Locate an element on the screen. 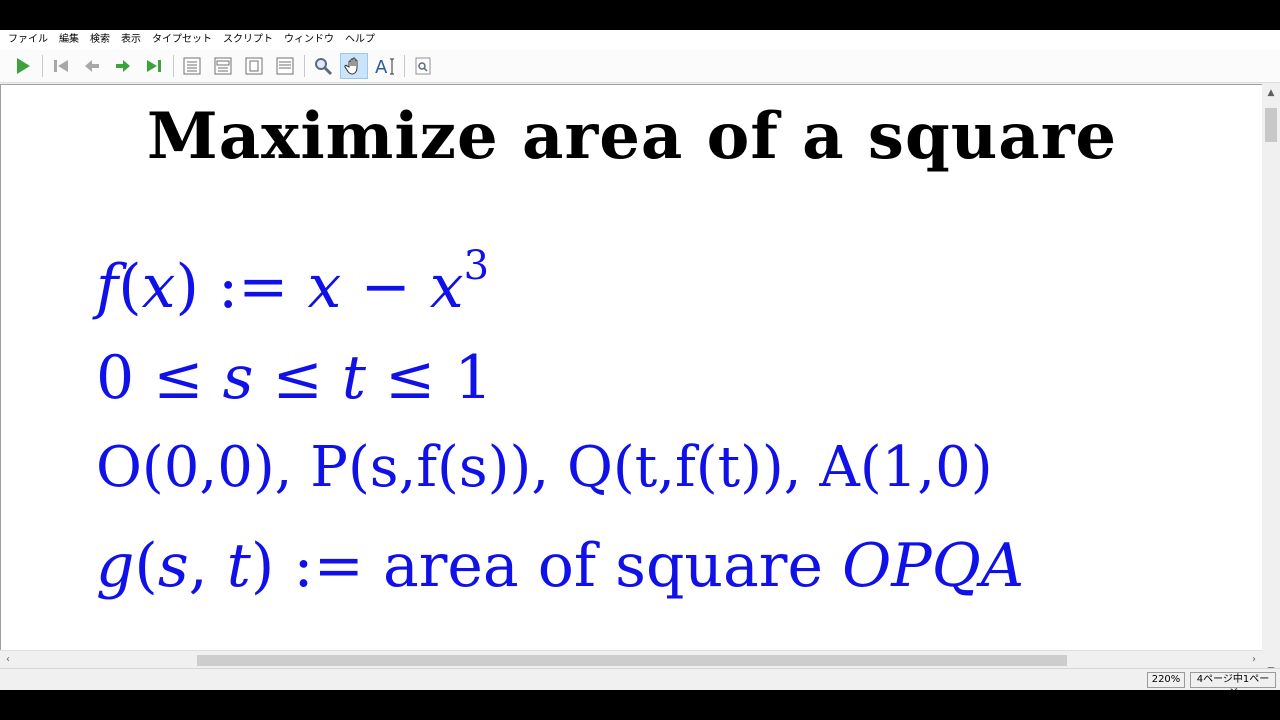 This screenshot has width=1280, height=720. typeset-play-icon is located at coordinates (23, 66).